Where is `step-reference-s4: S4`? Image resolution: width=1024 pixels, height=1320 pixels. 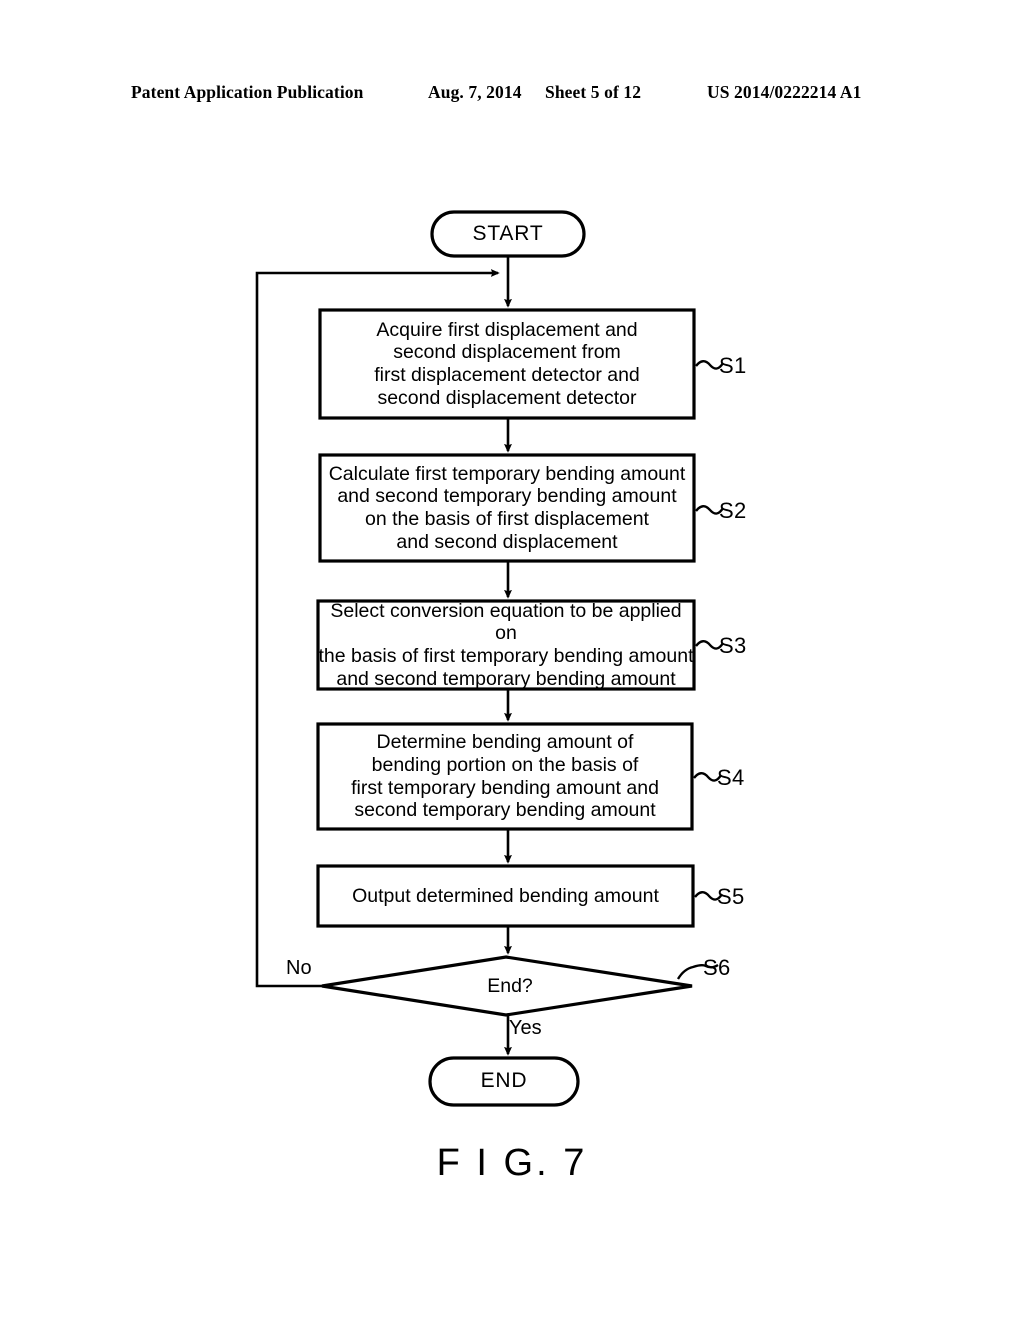
step-reference-s4: S4 is located at coordinates (731, 777).